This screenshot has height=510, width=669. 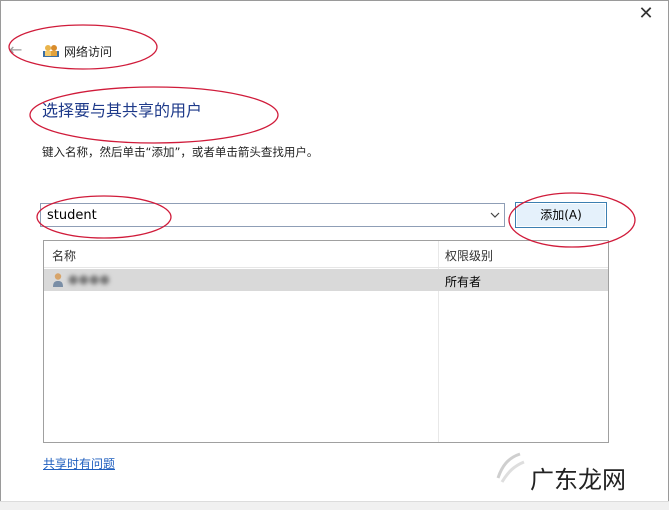 I want to click on column-header-permission: 权限级别, so click(x=469, y=255).